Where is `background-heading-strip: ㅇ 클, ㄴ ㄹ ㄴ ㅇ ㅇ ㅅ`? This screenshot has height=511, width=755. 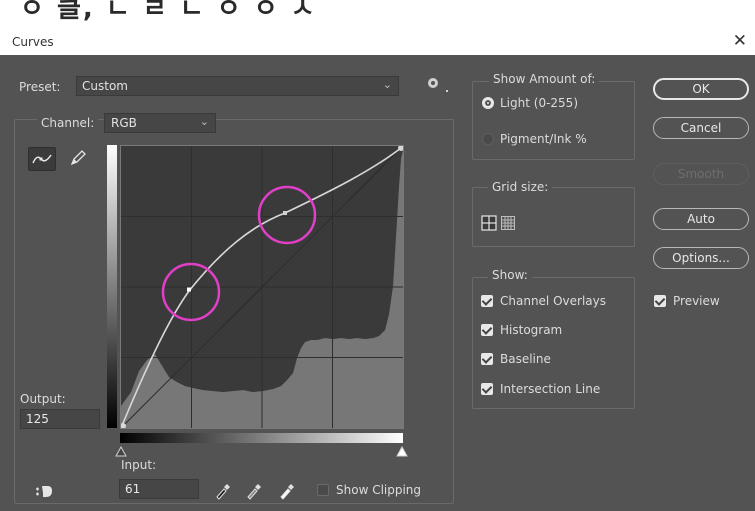
background-heading-strip: ㅇ 클, ㄴ ㄹ ㄴ ㅇ ㅇ ㅅ is located at coordinates (377, 14).